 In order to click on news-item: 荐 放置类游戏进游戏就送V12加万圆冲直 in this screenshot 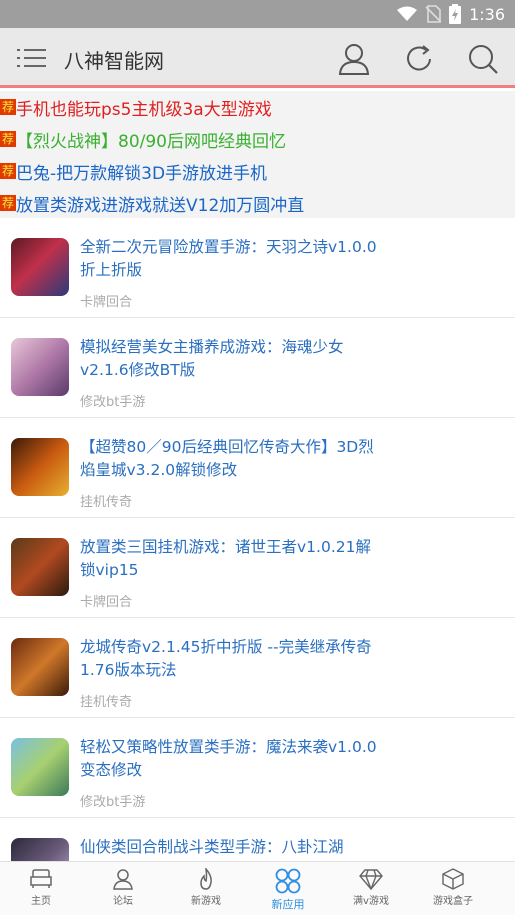, I will do `click(152, 203)`.